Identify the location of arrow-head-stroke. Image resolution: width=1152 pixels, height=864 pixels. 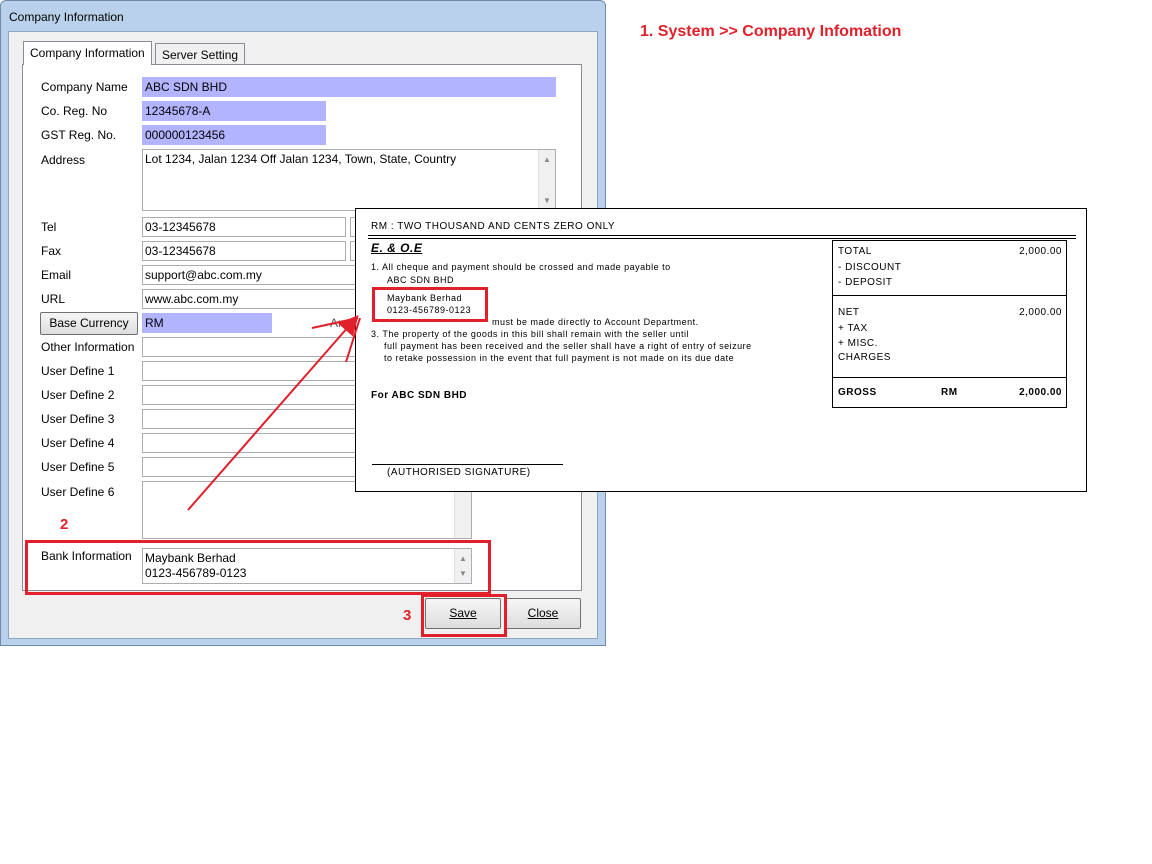
(353, 340).